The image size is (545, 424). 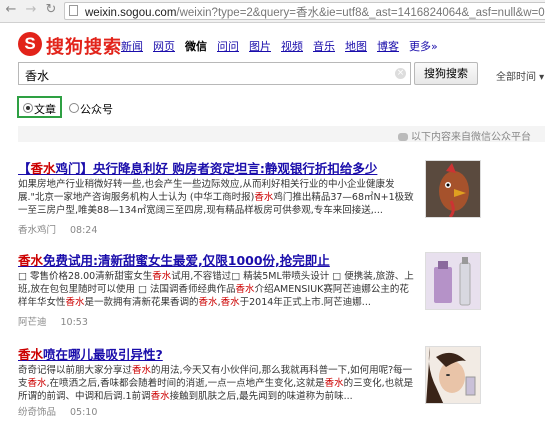 What do you see at coordinates (281, 134) in the screenshot?
I see `source-bar: 以下内容来自微信公众平台` at bounding box center [281, 134].